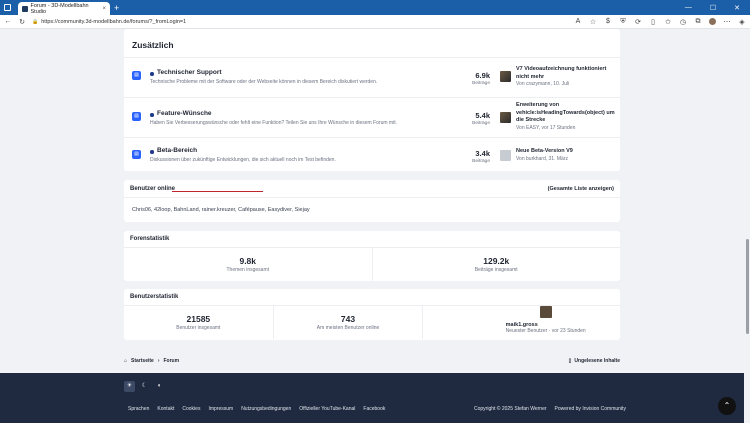  I want to click on stat-label: Themen insgesamt, so click(248, 270).